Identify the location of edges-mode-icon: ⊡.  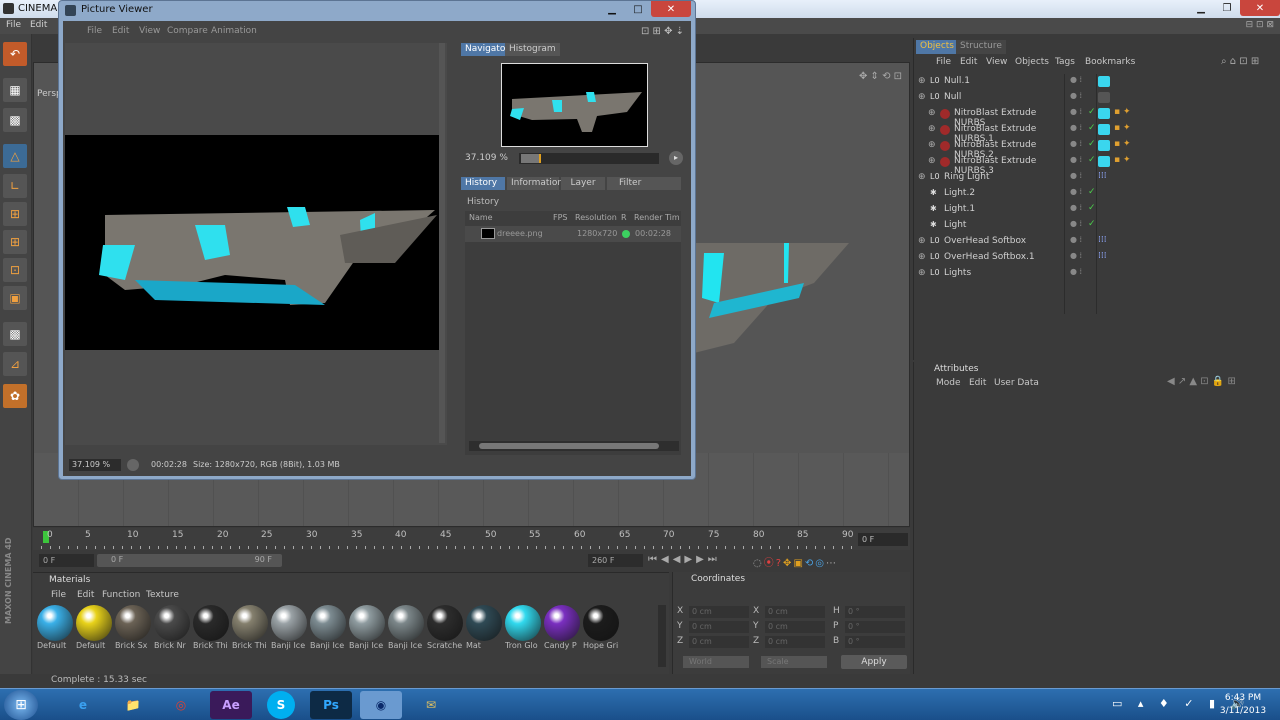
(15, 270).